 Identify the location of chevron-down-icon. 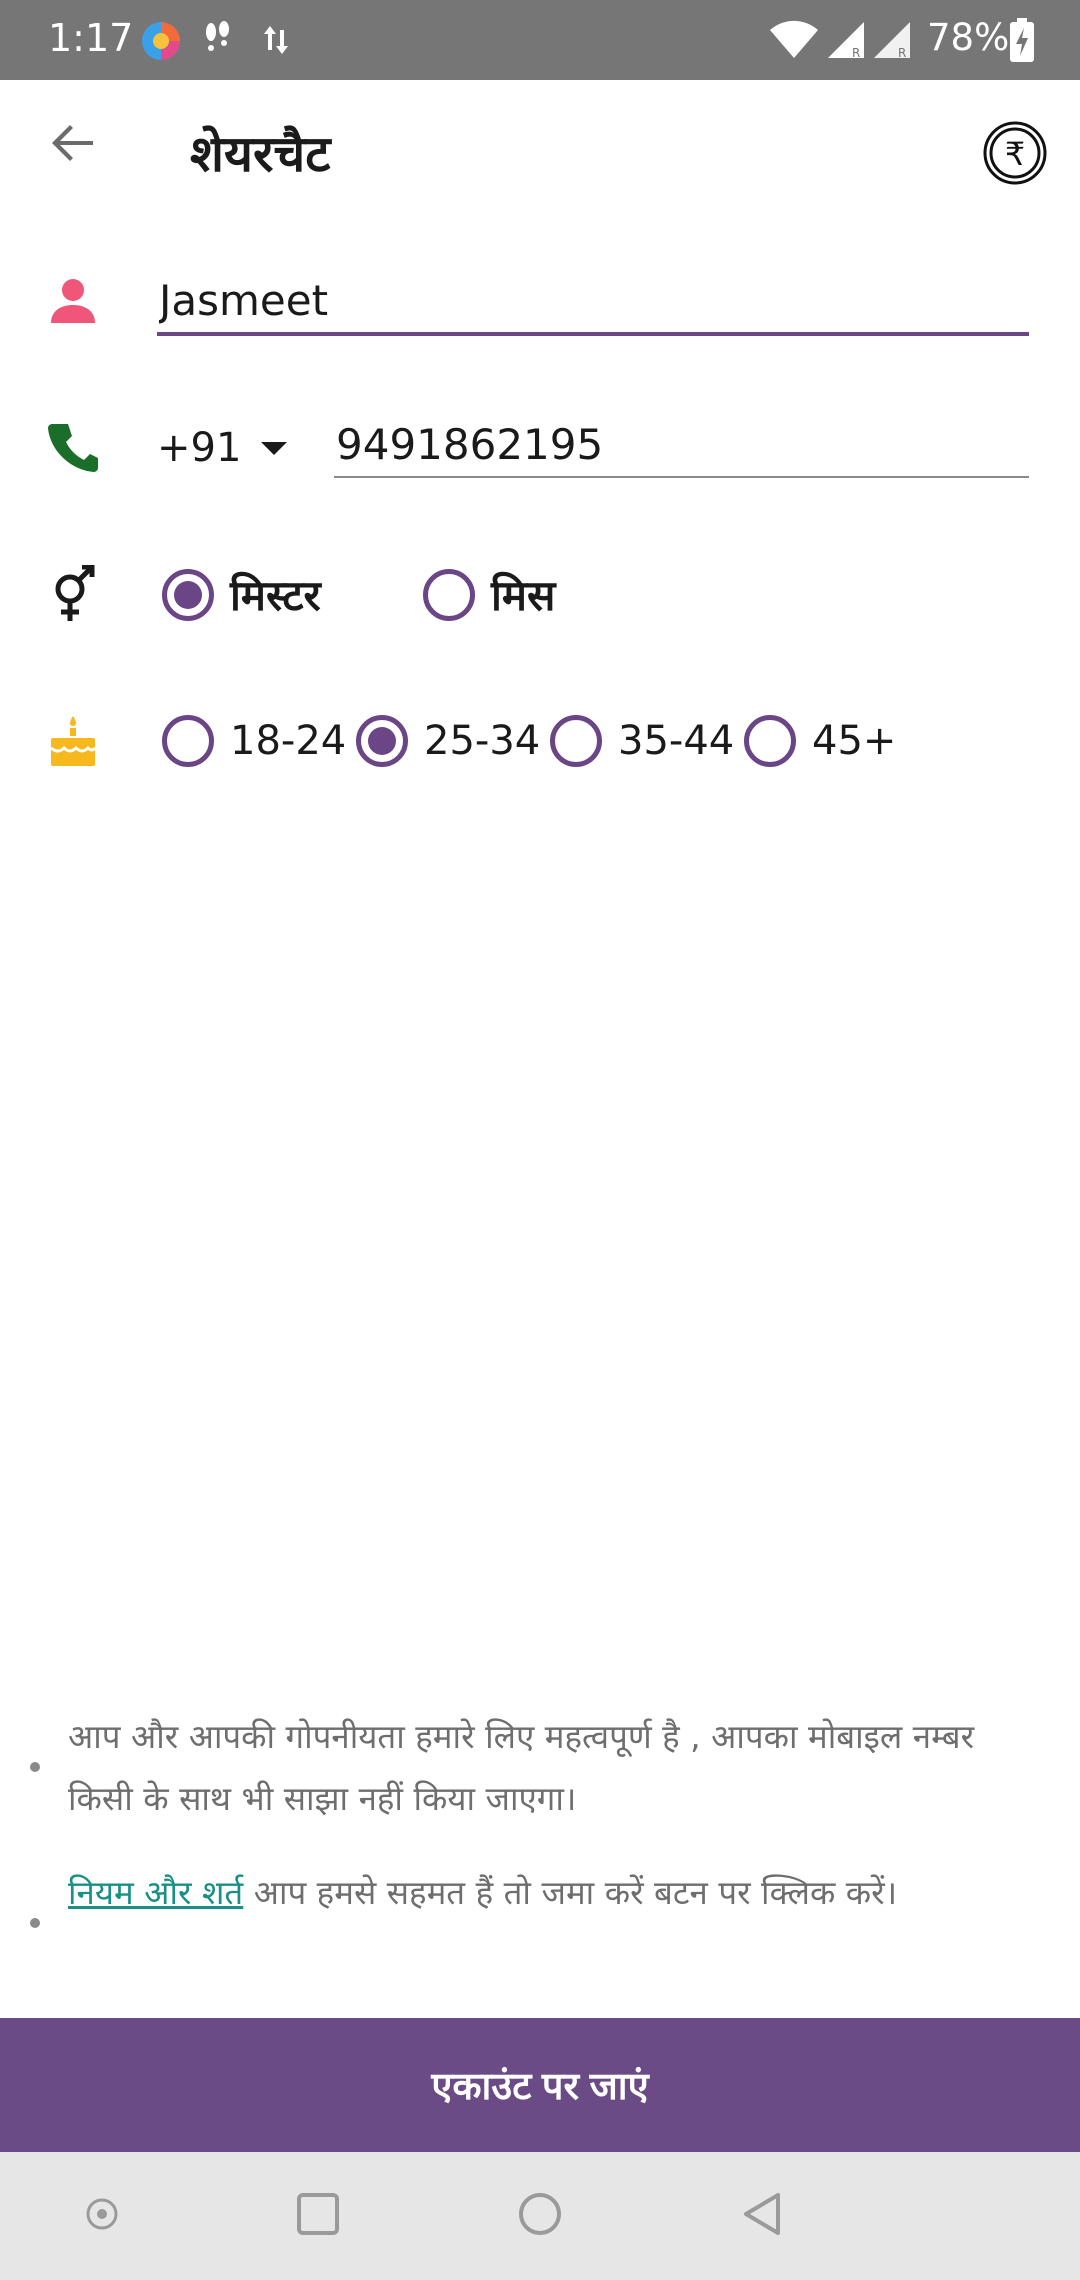
(274, 448).